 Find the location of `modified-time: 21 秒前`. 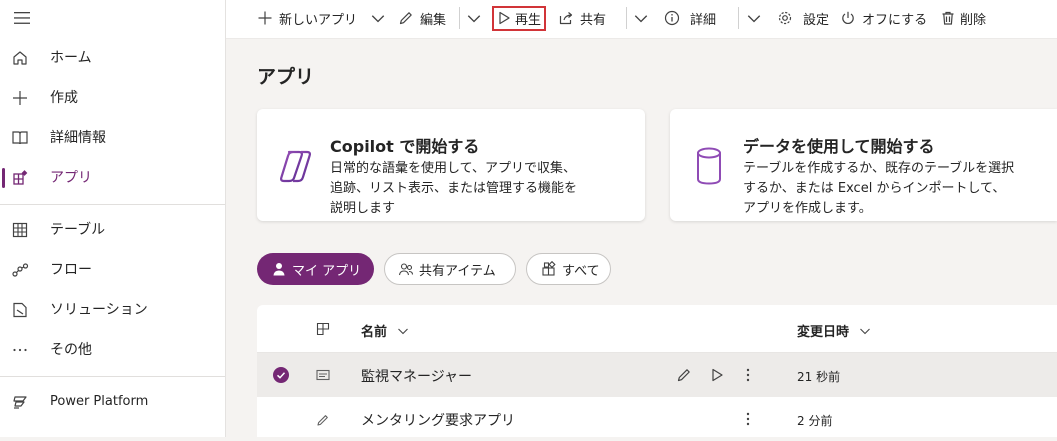

modified-time: 21 秒前 is located at coordinates (819, 377).